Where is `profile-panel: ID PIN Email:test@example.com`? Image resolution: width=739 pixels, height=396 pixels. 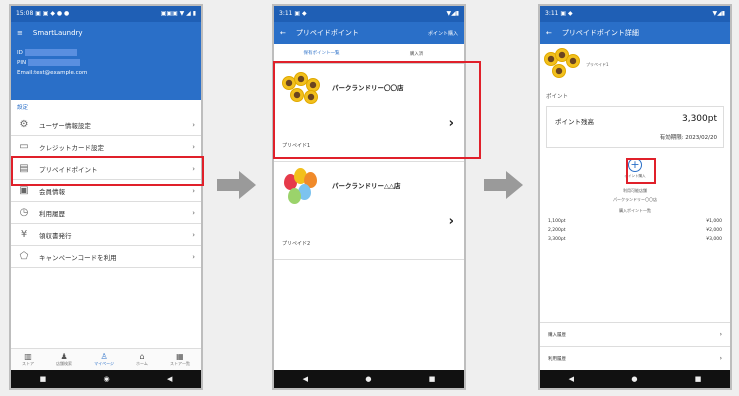
profile-panel: ID PIN Email:test@example.com is located at coordinates (106, 72).